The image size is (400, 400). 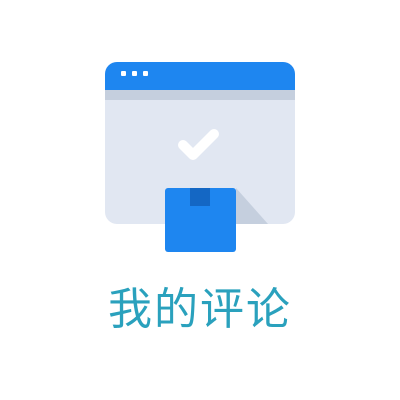 I want to click on window-dots-icon, so click(x=134, y=73).